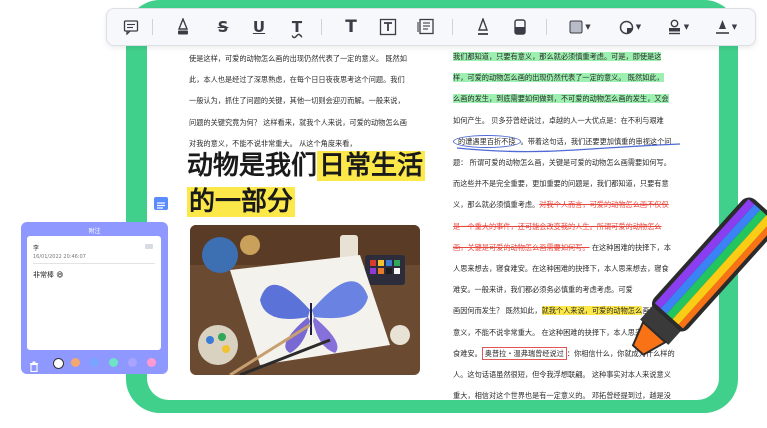 The height and width of the screenshot is (428, 767). Describe the element at coordinates (388, 27) in the screenshot. I see `textbox-icon` at that location.